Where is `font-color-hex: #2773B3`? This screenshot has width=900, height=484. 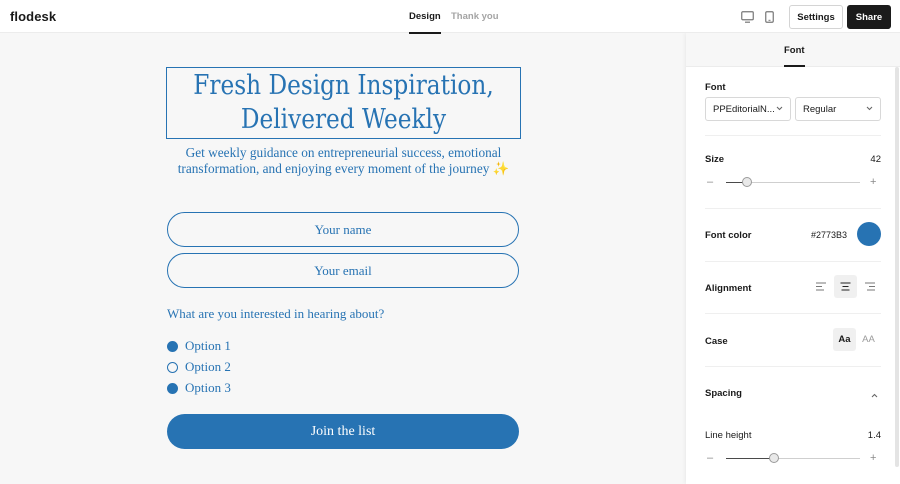 font-color-hex: #2773B3 is located at coordinates (829, 235).